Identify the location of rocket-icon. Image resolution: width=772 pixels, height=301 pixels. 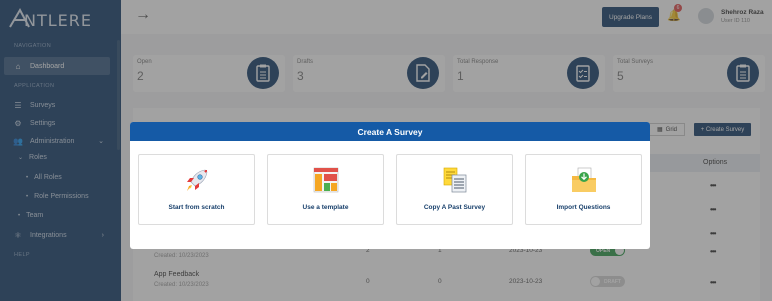
(197, 180).